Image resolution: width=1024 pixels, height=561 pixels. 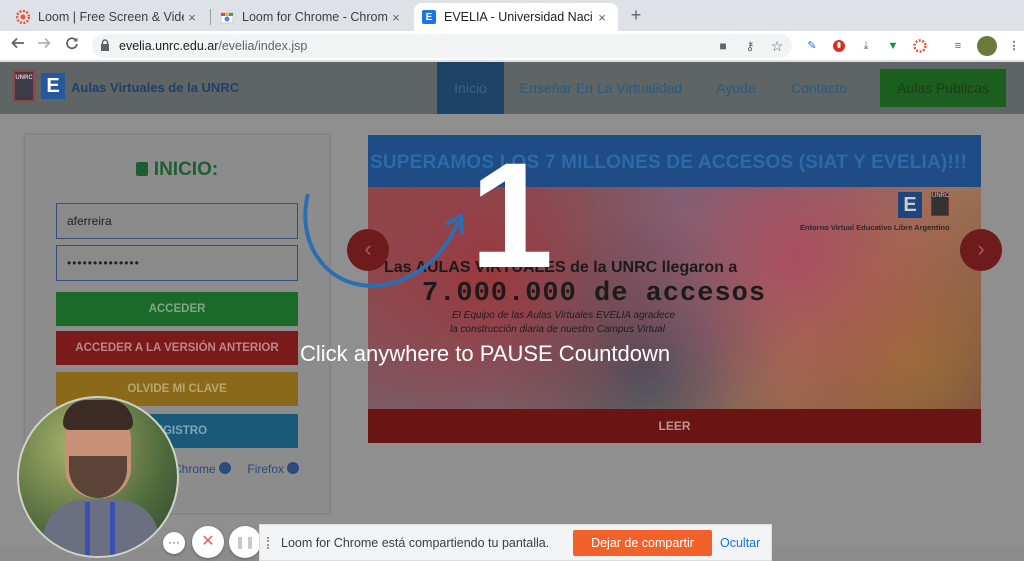 What do you see at coordinates (213, 46) in the screenshot?
I see `url-text: evelia.unrc.edu.ar/evelia/index.jsp` at bounding box center [213, 46].